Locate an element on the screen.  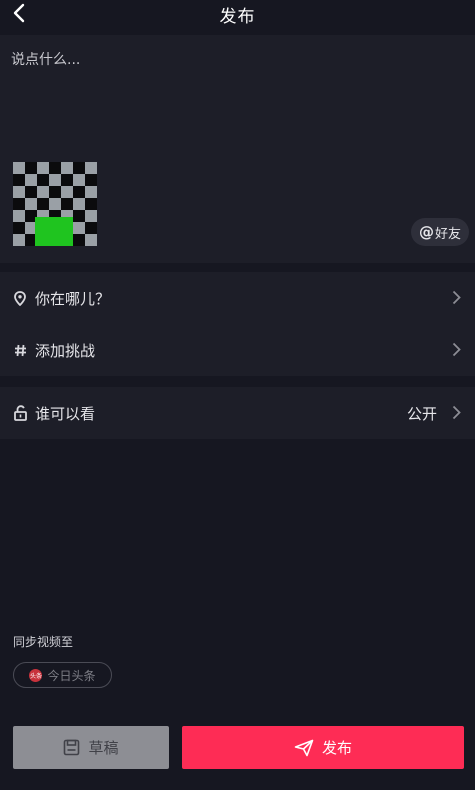
draft-label: 草稿 is located at coordinates (103, 748).